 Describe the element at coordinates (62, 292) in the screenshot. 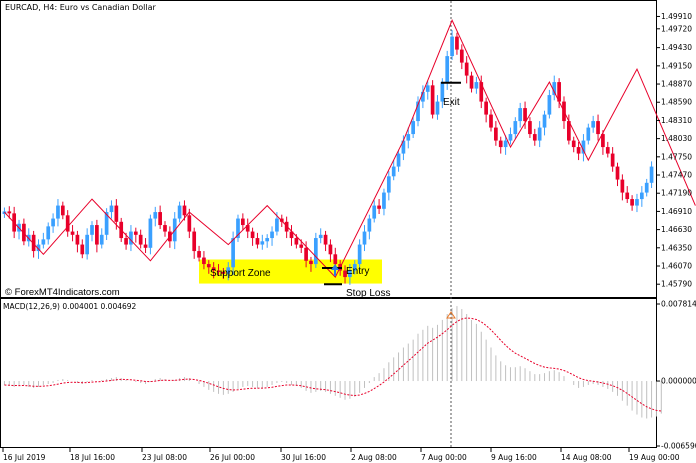

I see `watermark-text: © ForexMT4Indicators.com` at that location.